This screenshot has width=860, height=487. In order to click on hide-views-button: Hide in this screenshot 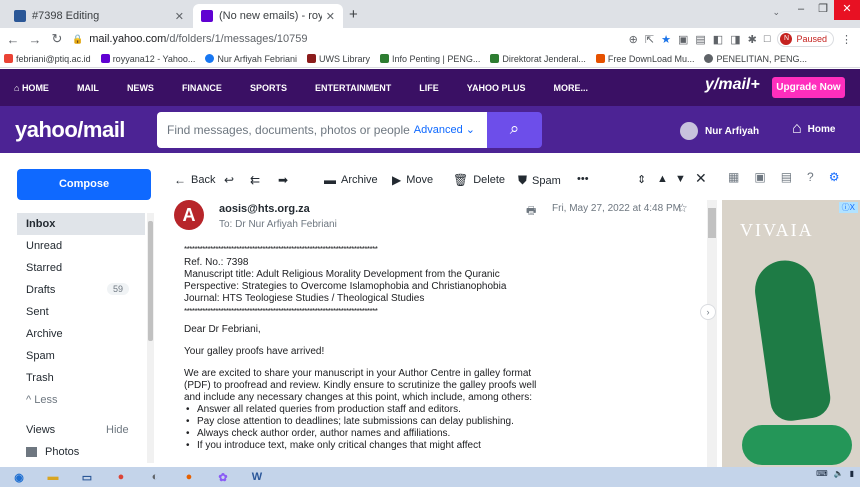, I will do `click(117, 430)`.